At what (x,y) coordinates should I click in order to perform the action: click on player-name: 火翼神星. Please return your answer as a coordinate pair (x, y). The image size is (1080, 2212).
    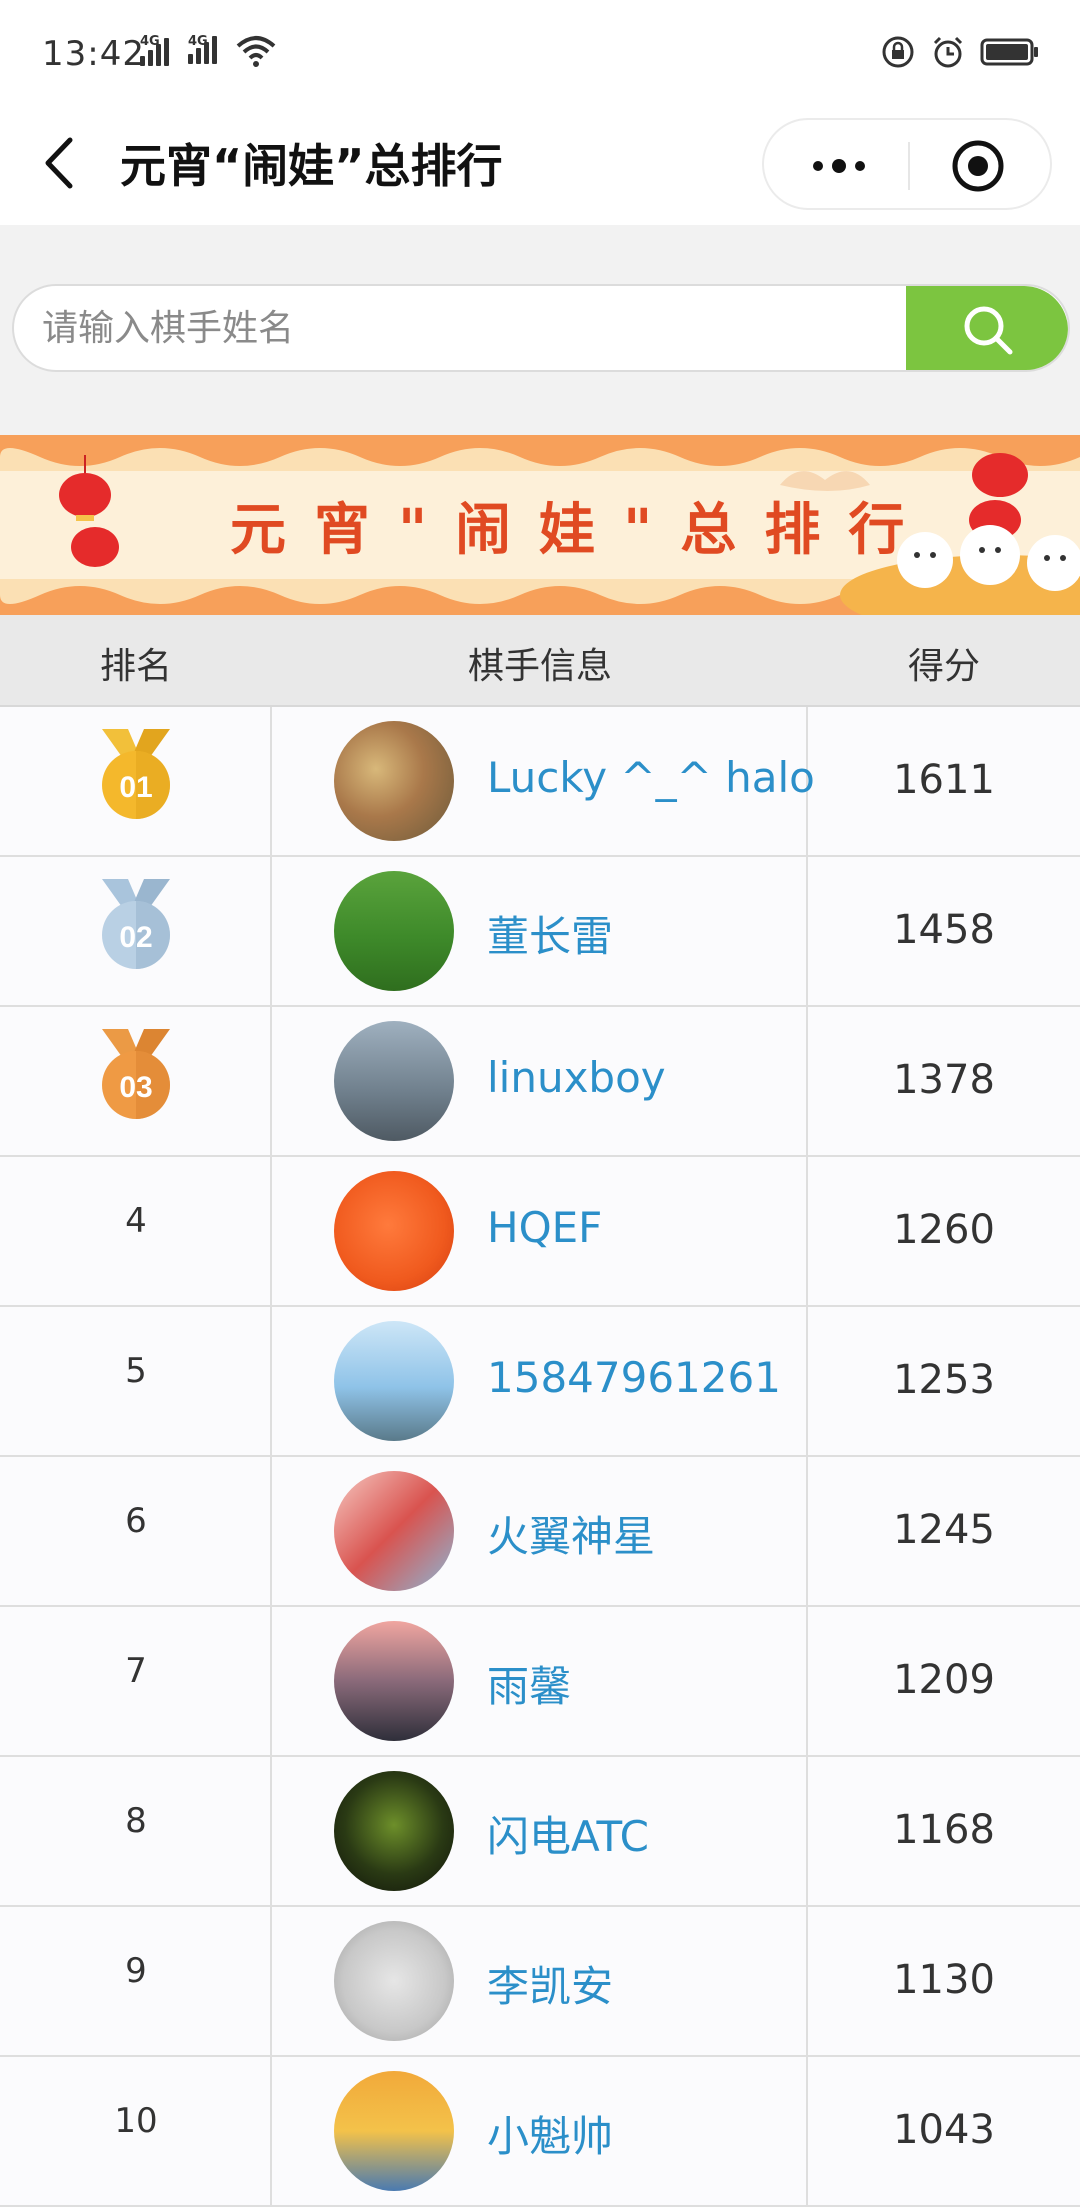
    Looking at the image, I should click on (571, 1533).